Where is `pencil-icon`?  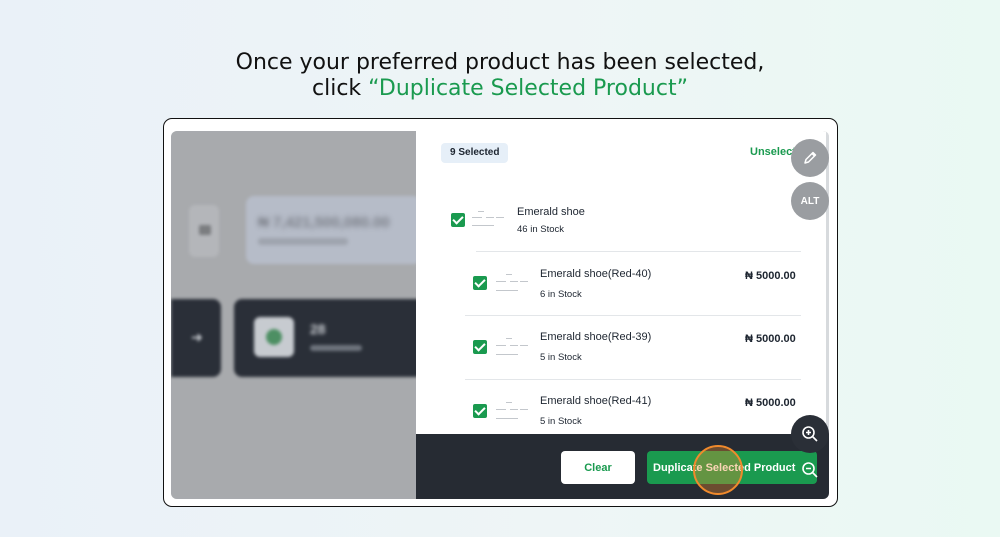 pencil-icon is located at coordinates (810, 157).